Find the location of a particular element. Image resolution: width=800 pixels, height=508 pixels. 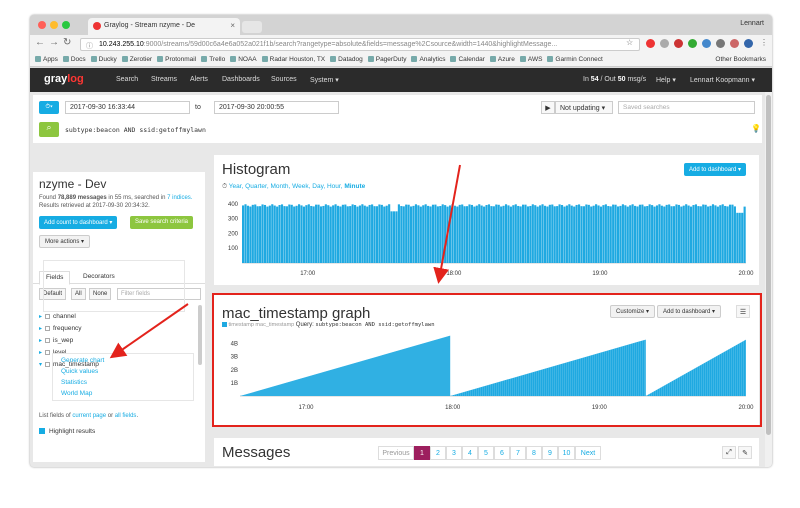

next-page-button: Next is located at coordinates (588, 453).